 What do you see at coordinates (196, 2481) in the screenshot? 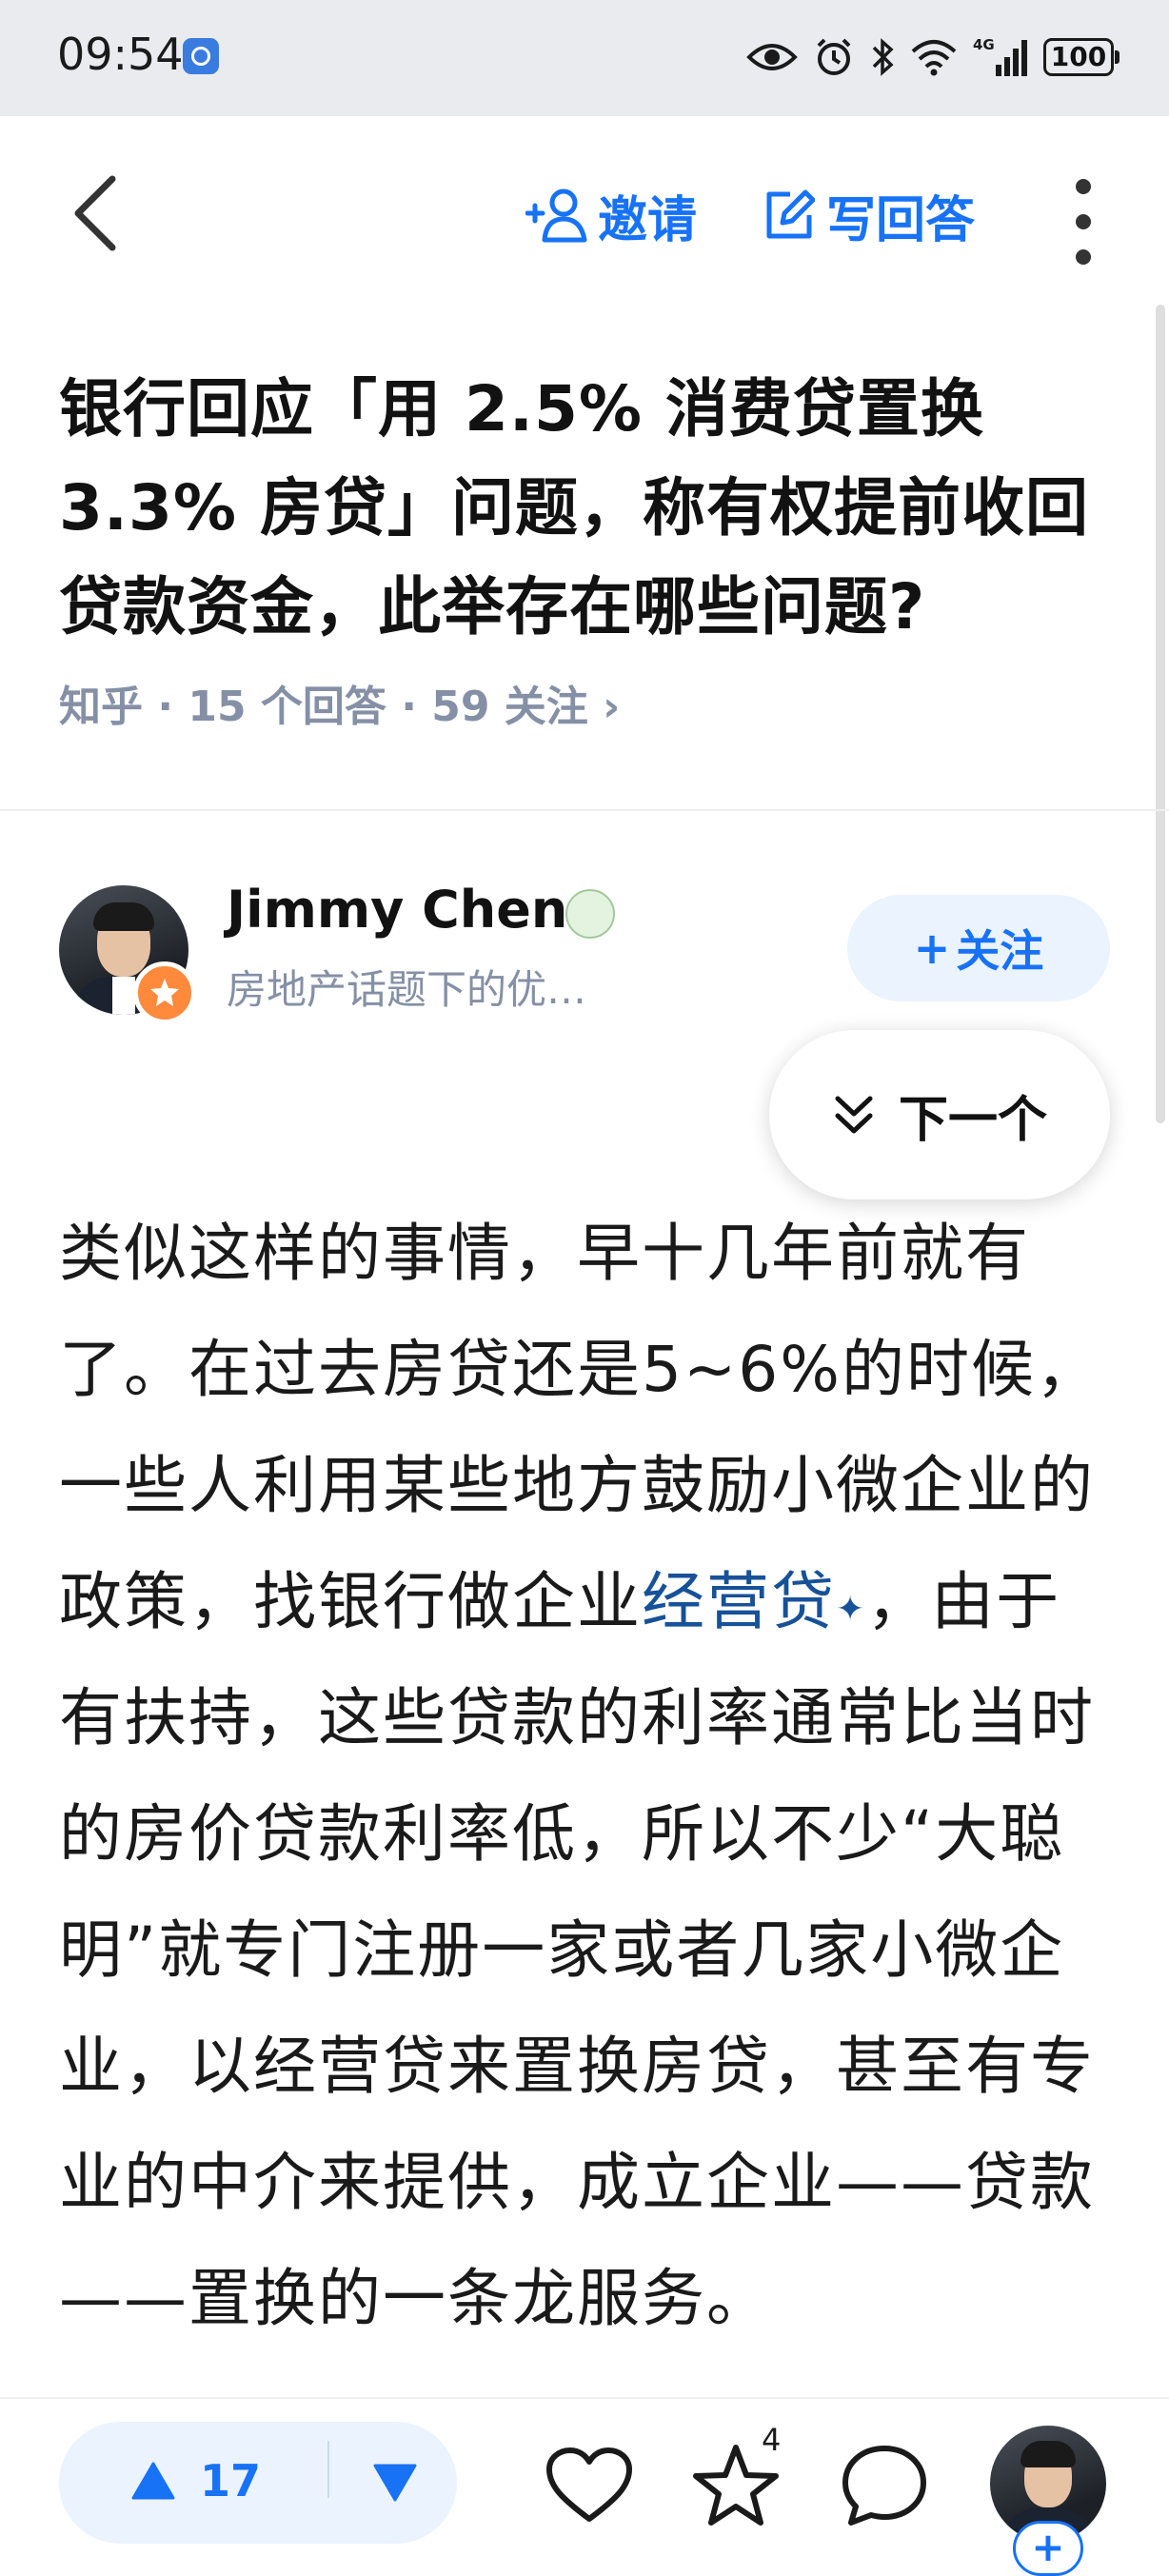
I see `upvote-button: 17` at bounding box center [196, 2481].